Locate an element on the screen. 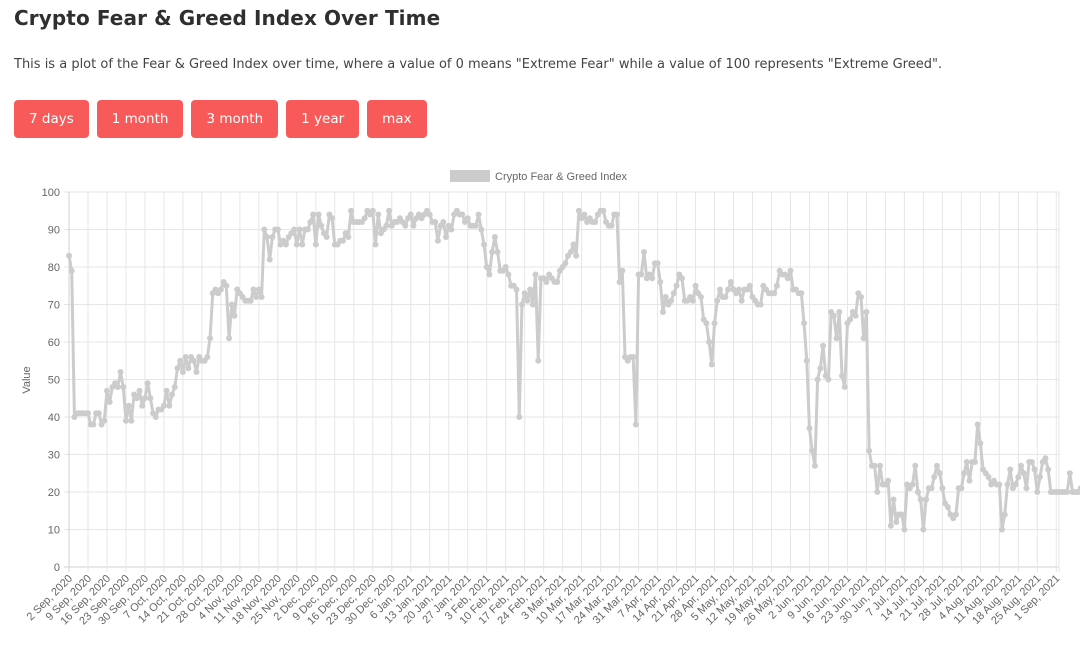 This screenshot has height=647, width=1080. chart-legend: Crypto Fear & Greed Index is located at coordinates (539, 176).